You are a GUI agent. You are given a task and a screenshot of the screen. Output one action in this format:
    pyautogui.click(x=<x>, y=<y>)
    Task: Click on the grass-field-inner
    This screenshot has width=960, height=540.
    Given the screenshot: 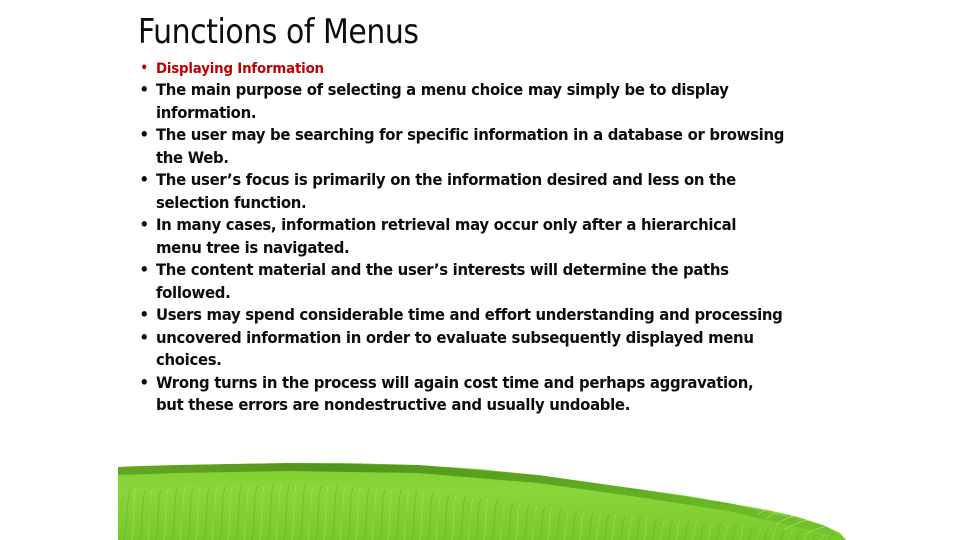 What is the action you would take?
    pyautogui.click(x=482, y=497)
    